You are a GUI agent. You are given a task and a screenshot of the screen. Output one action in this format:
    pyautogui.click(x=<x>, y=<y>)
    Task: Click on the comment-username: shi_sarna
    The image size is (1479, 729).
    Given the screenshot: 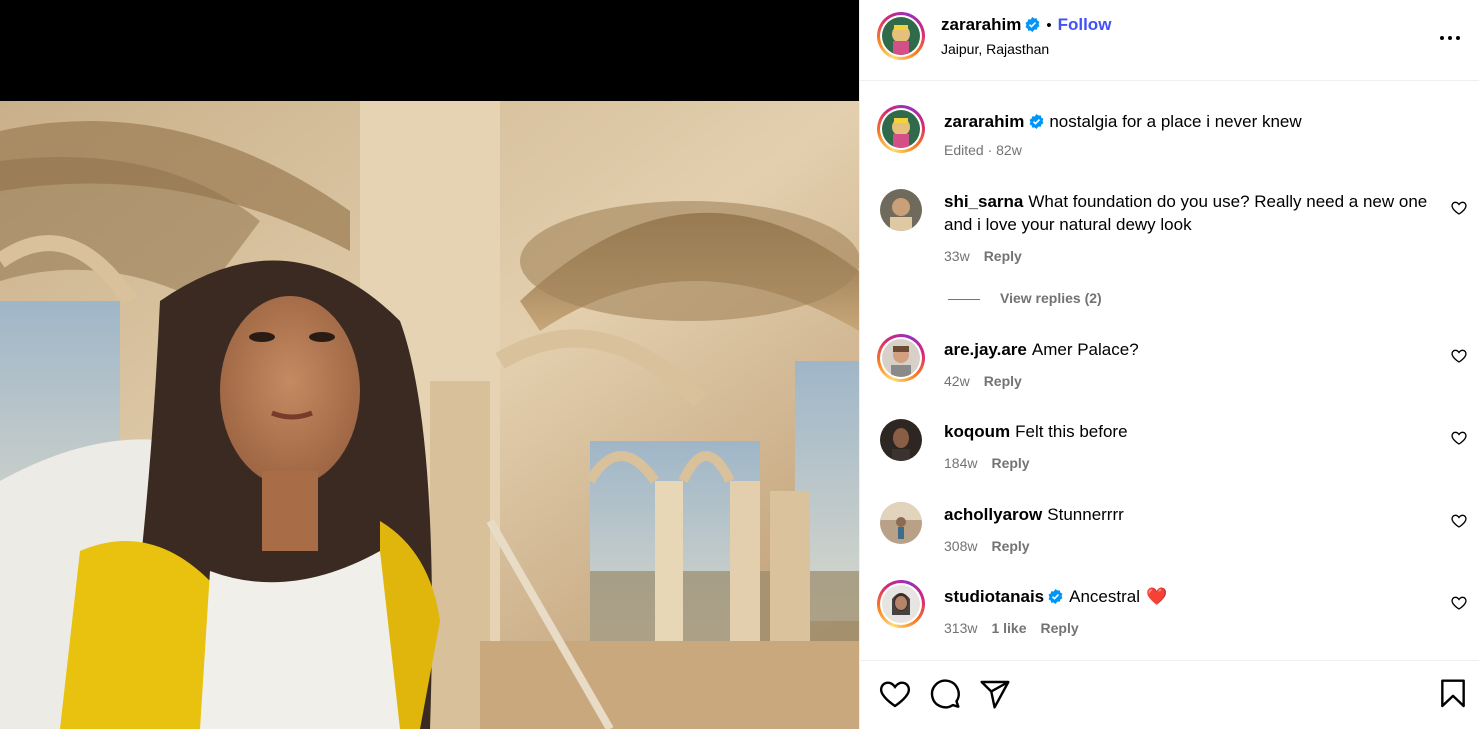 What is the action you would take?
    pyautogui.click(x=983, y=201)
    